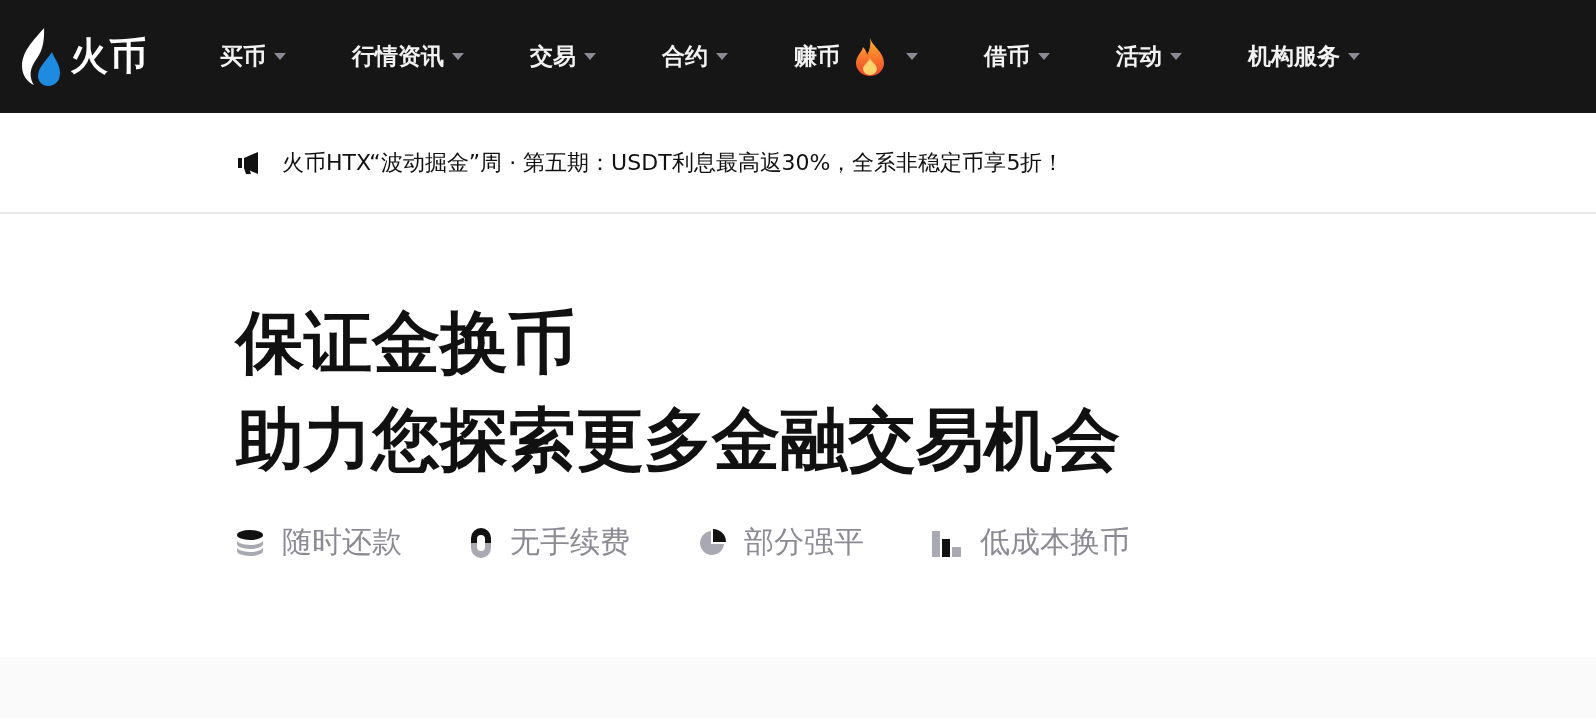  I want to click on nav-menu-item: 行情资讯, so click(408, 56).